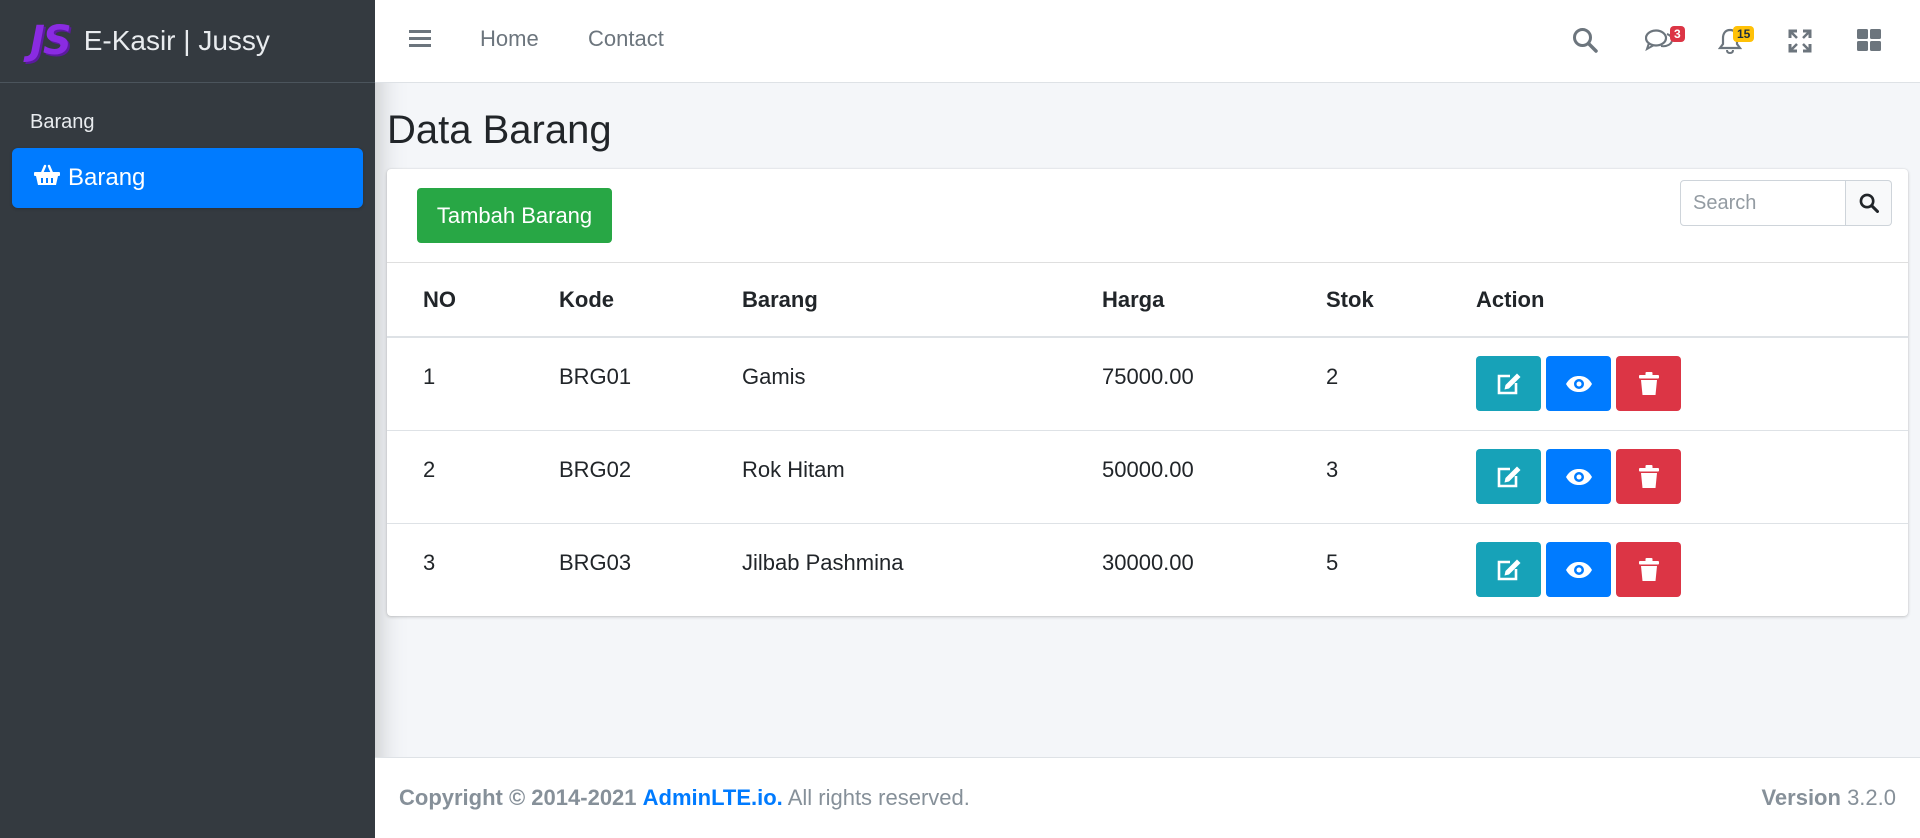 The height and width of the screenshot is (838, 1920). What do you see at coordinates (429, 376) in the screenshot?
I see `cell-no: 1` at bounding box center [429, 376].